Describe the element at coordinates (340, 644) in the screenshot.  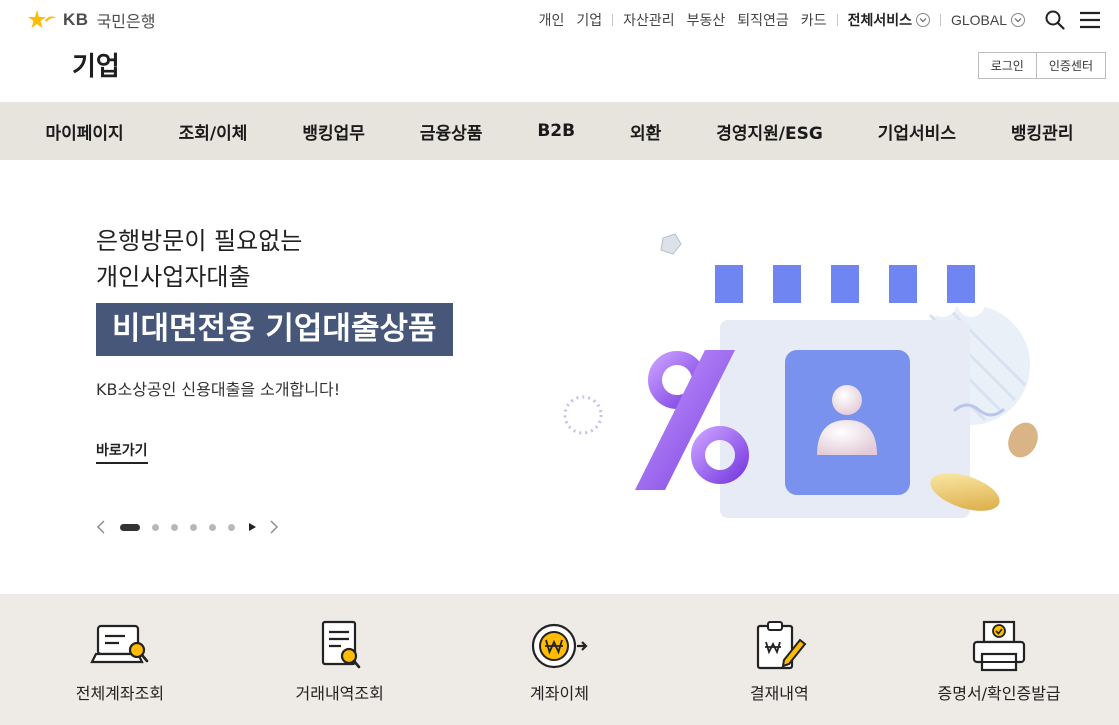
I see `transaction-search-icon` at that location.